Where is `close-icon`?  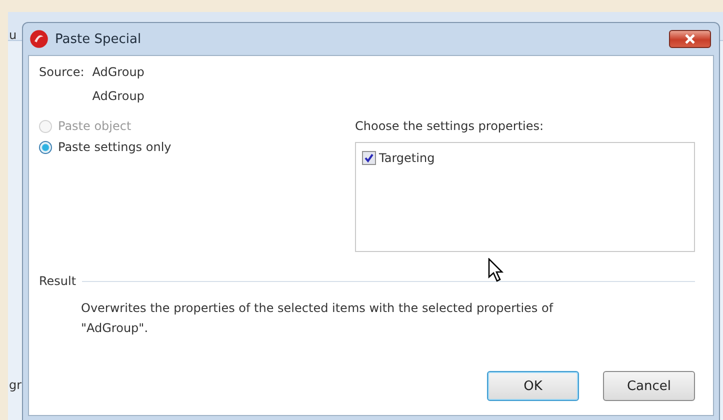 close-icon is located at coordinates (690, 39).